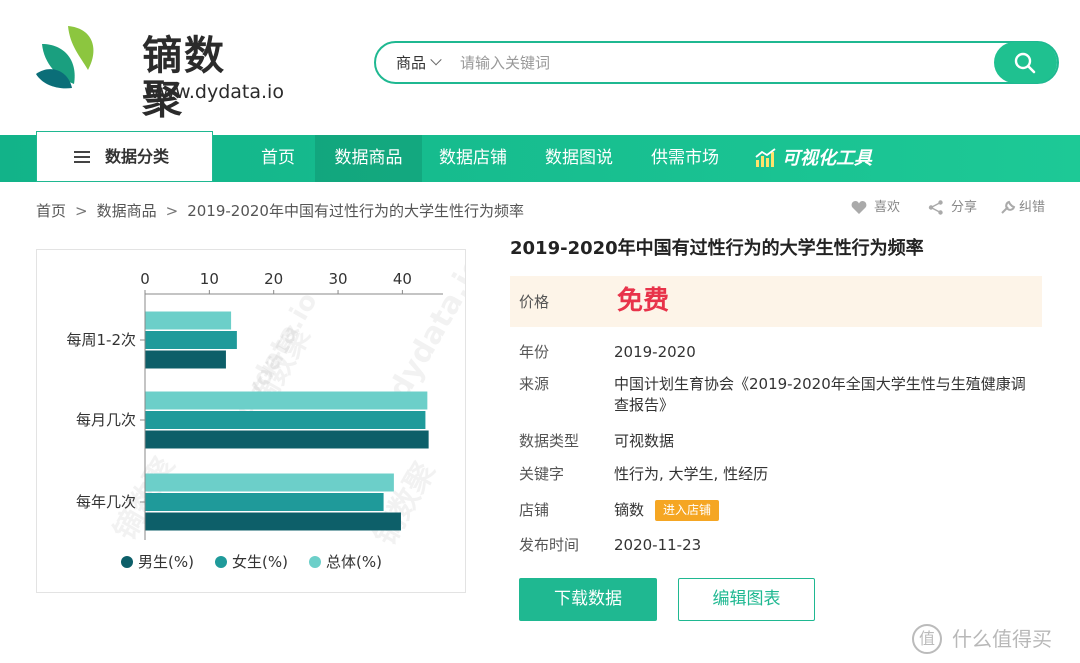 The image size is (1080, 663). Describe the element at coordinates (685, 158) in the screenshot. I see `nav-item-market: 供需市场` at that location.